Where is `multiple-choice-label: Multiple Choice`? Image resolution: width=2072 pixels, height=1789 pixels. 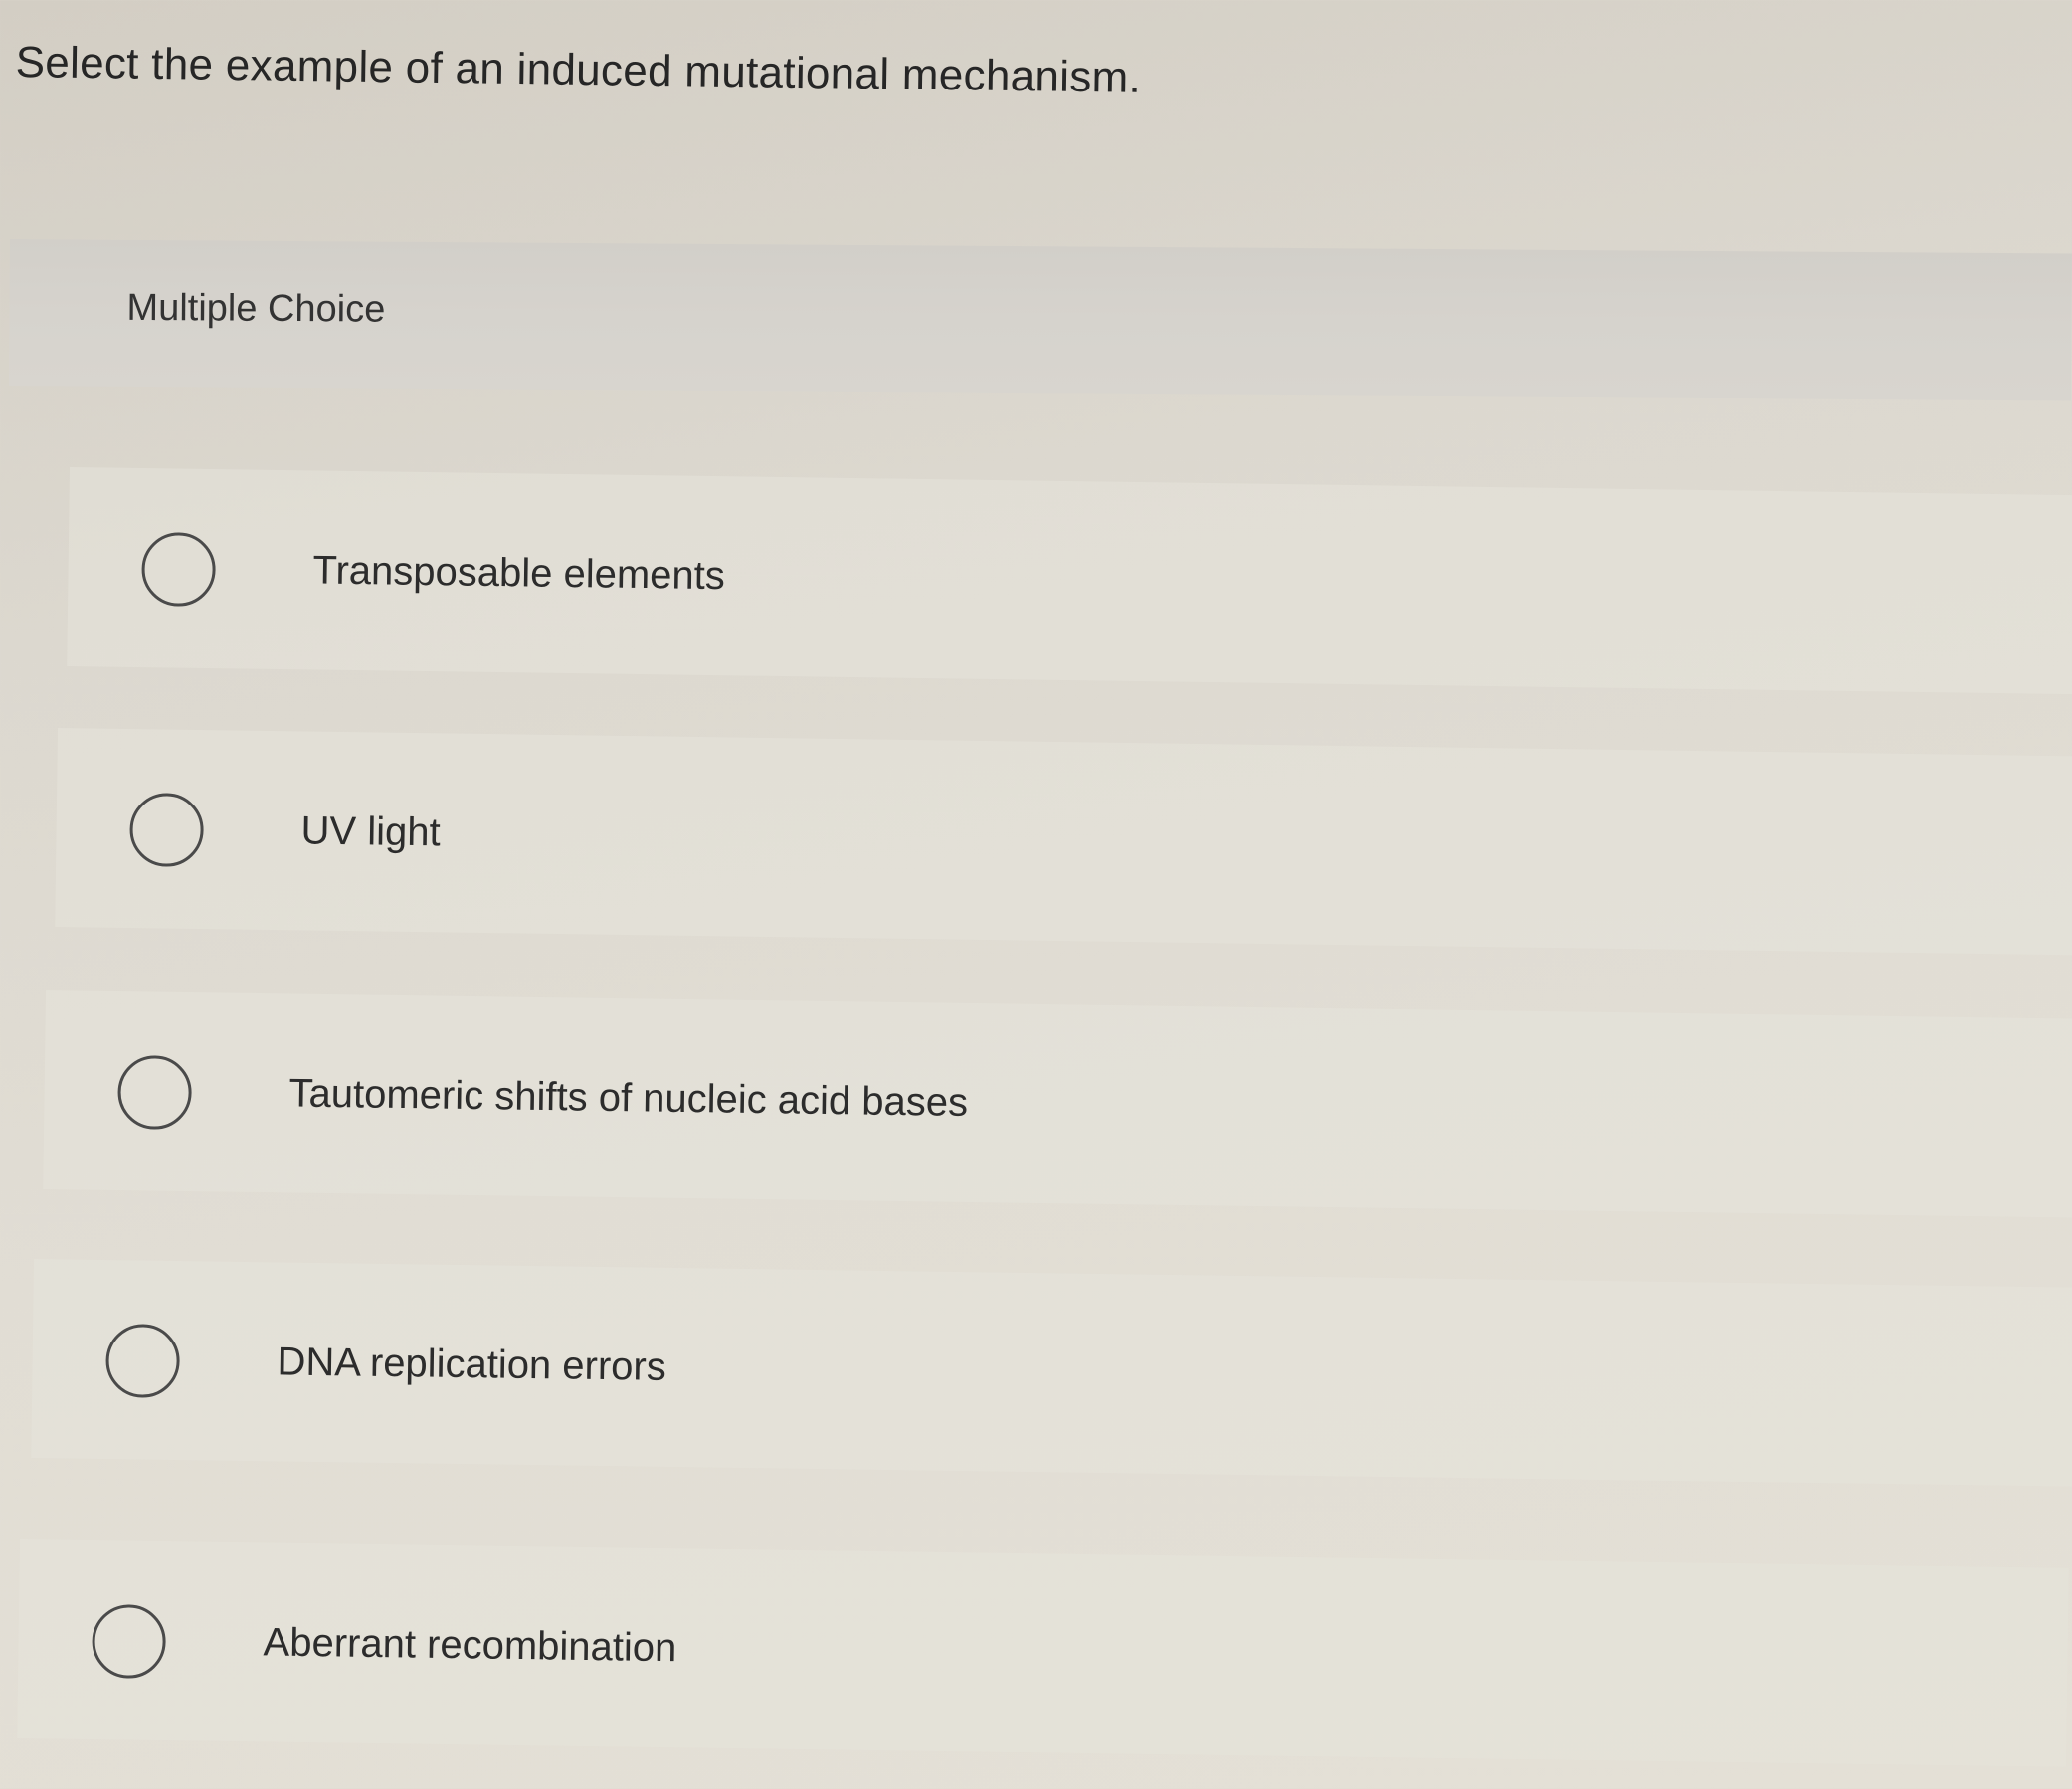 multiple-choice-label: Multiple Choice is located at coordinates (256, 308).